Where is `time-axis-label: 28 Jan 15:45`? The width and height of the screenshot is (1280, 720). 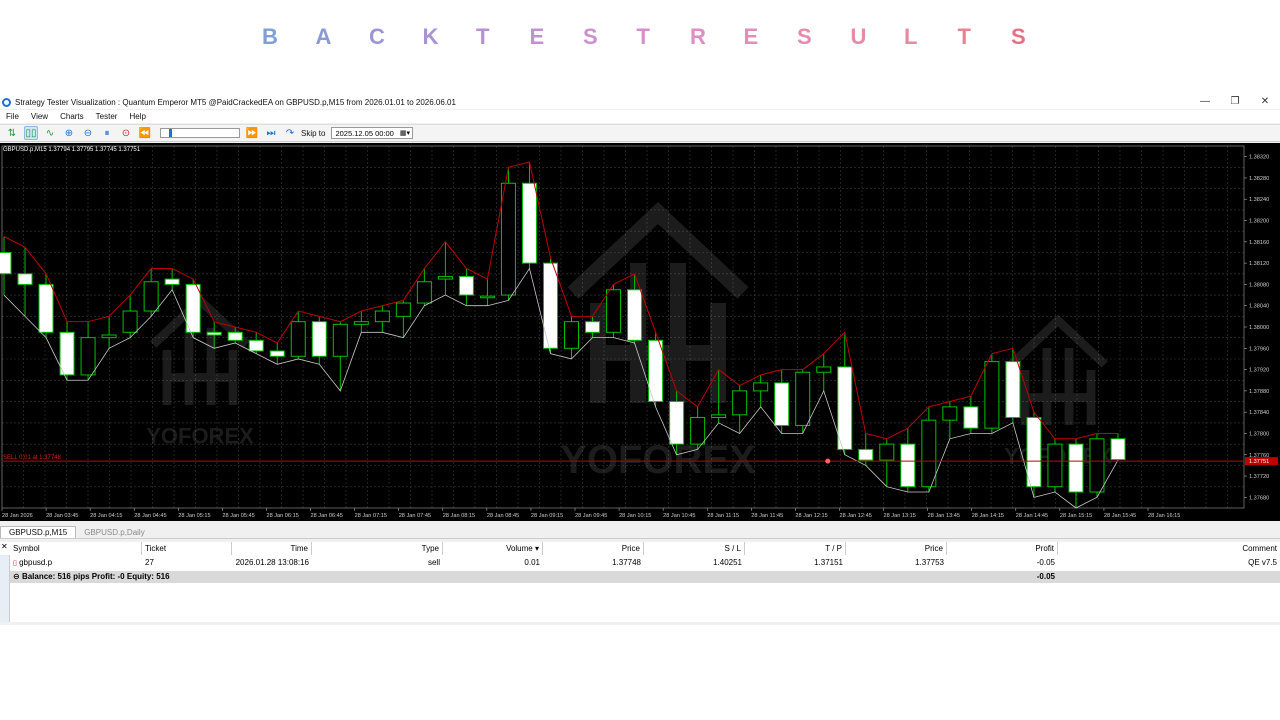
time-axis-label: 28 Jan 15:45 is located at coordinates (1120, 516).